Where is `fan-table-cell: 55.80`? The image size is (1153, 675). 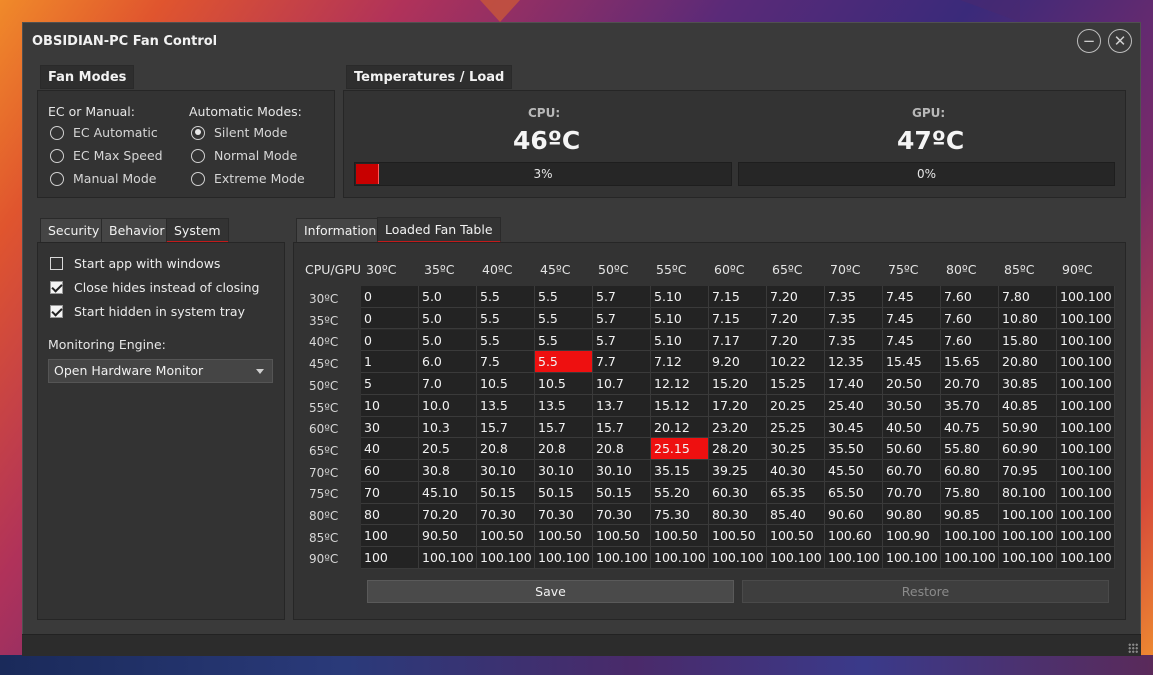 fan-table-cell: 55.80 is located at coordinates (970, 449).